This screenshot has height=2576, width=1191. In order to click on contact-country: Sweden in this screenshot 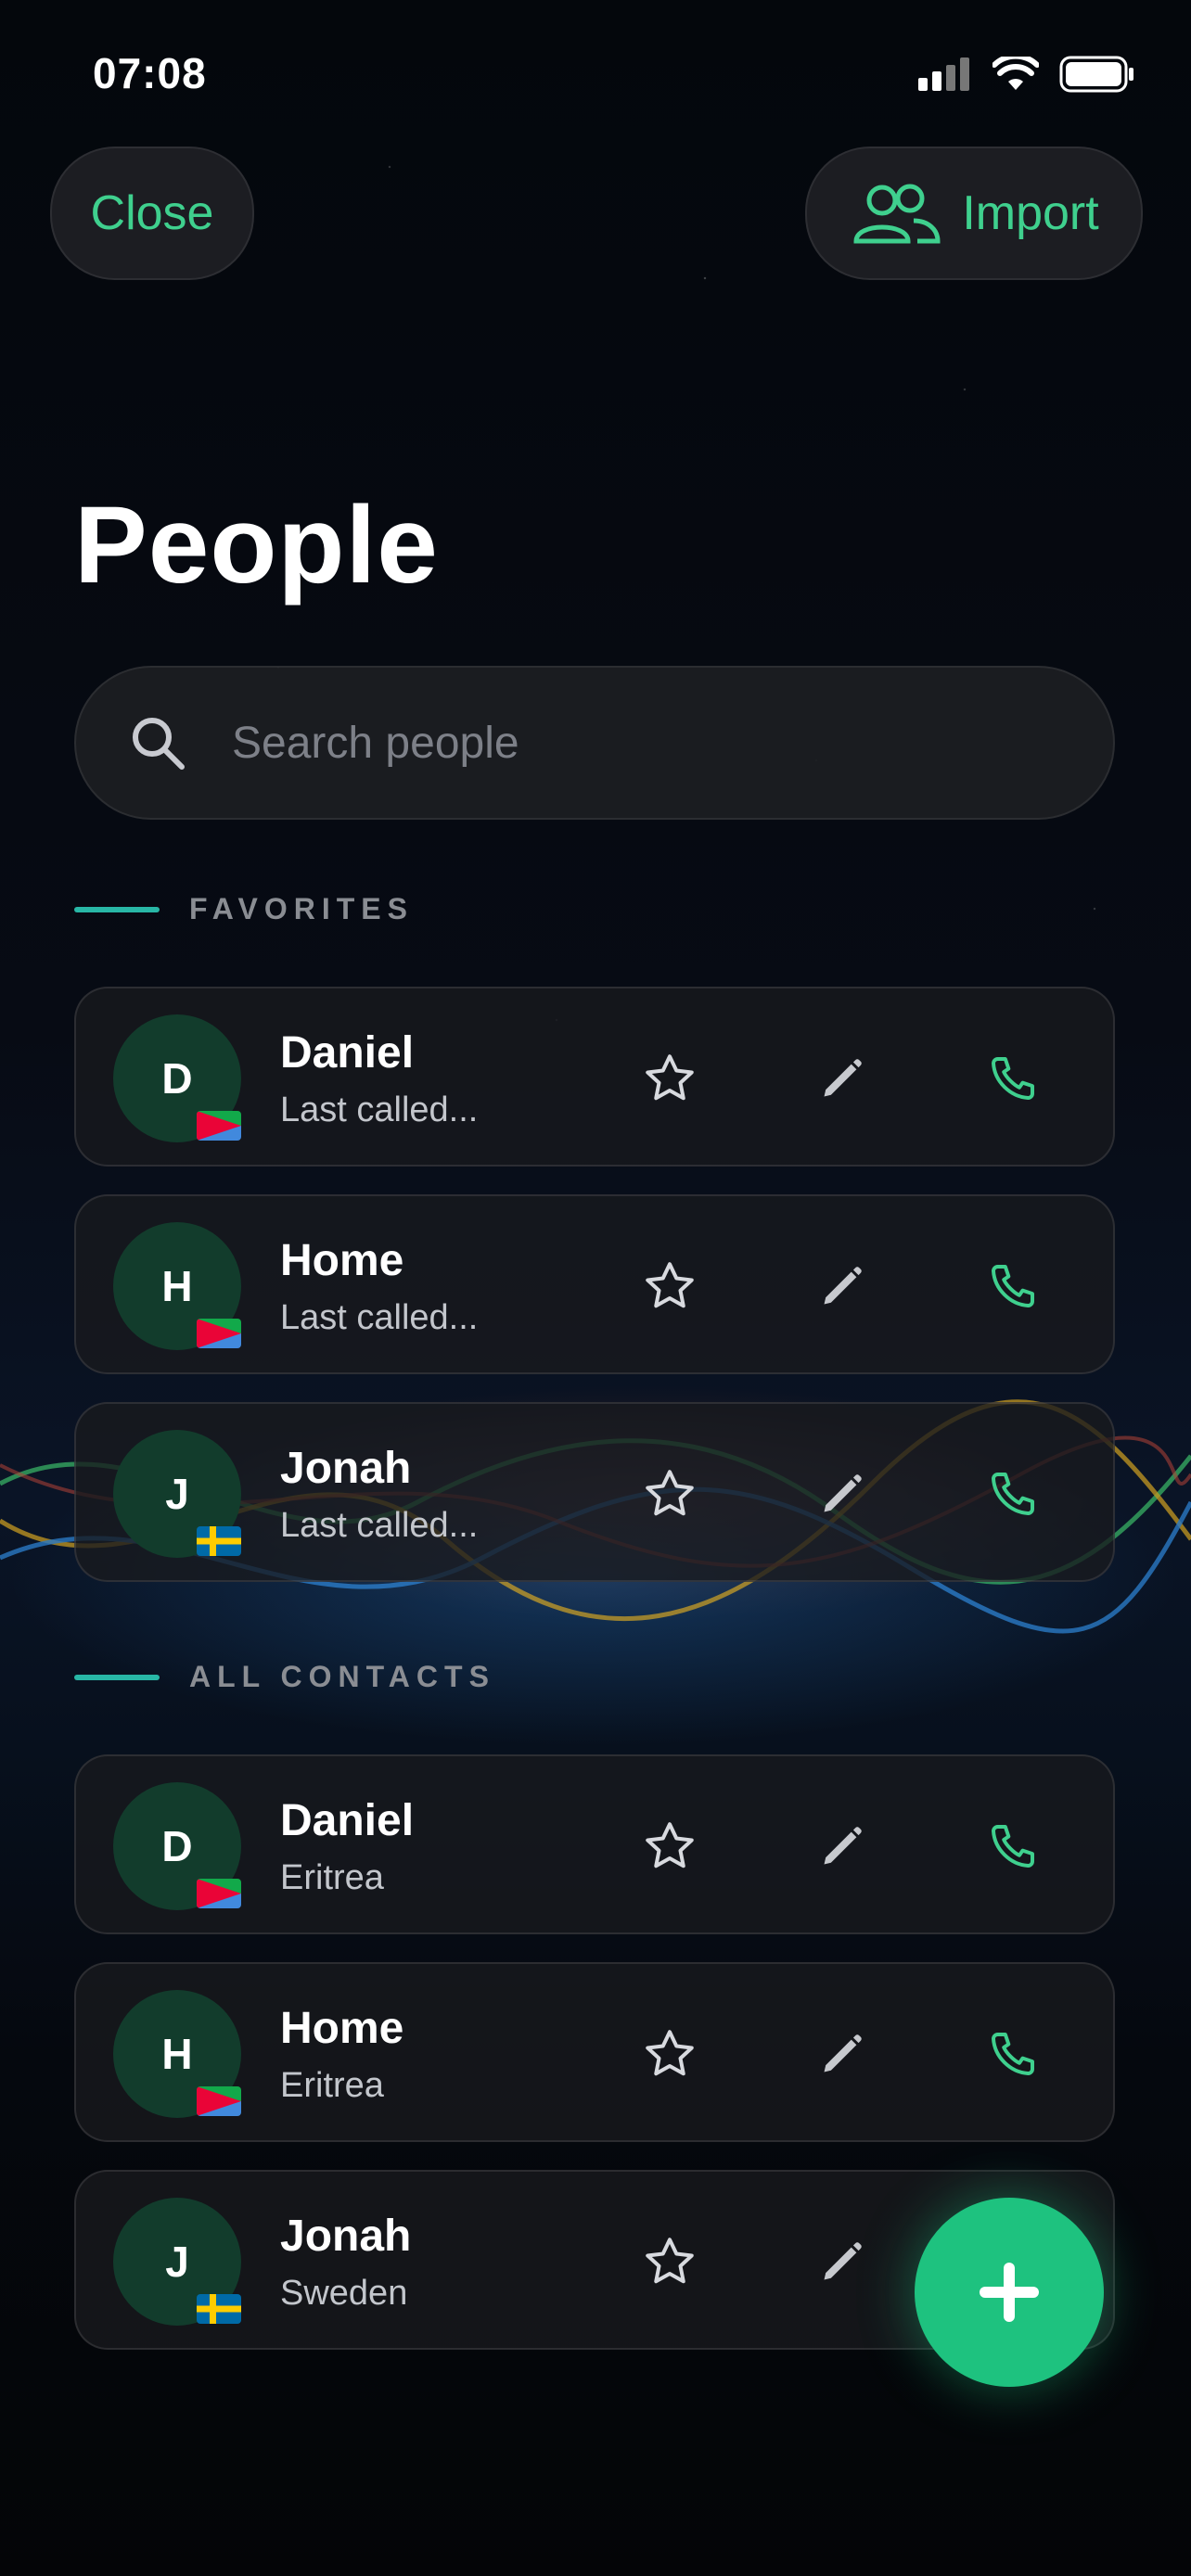, I will do `click(344, 2293)`.